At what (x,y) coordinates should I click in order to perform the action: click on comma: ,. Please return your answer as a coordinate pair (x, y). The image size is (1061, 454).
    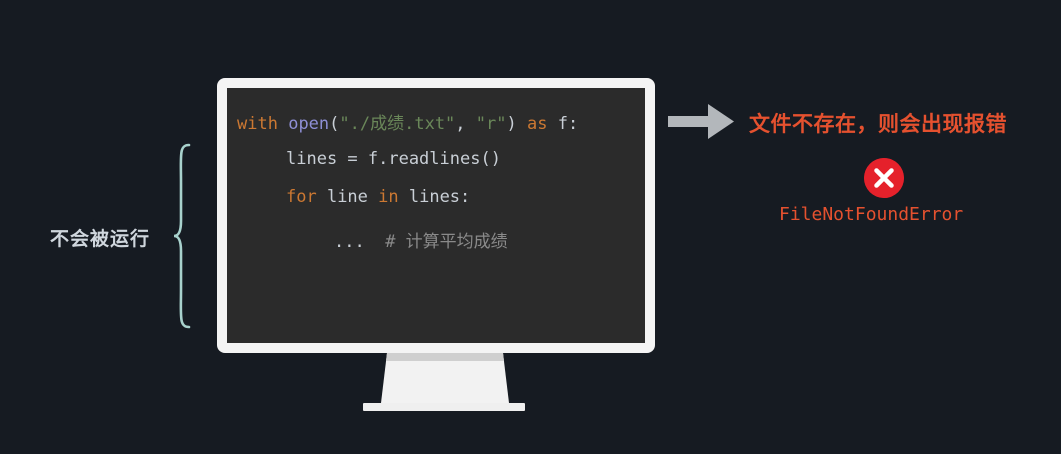
    Looking at the image, I should click on (465, 124).